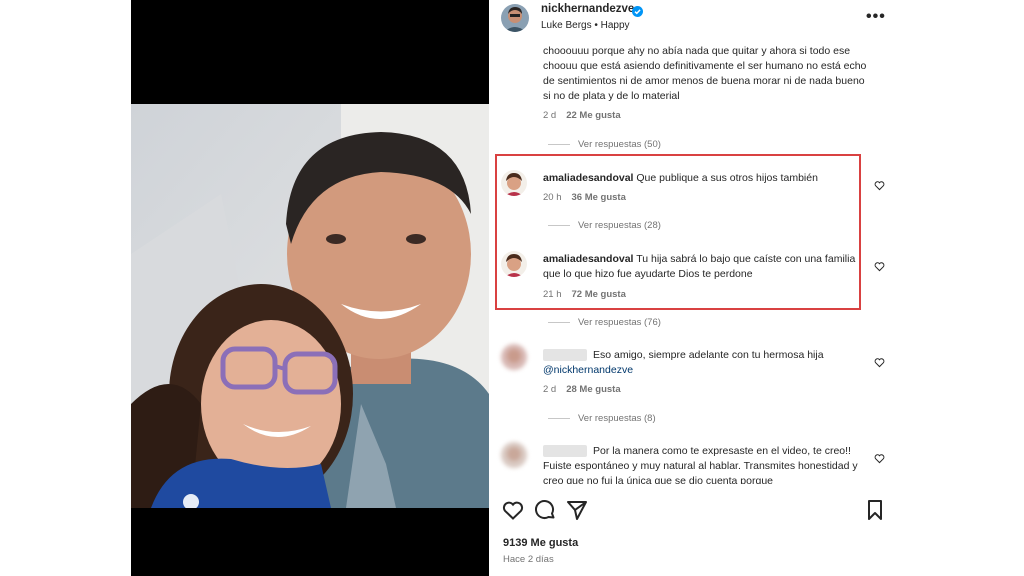  Describe the element at coordinates (515, 18) in the screenshot. I see `author-avatar` at that location.